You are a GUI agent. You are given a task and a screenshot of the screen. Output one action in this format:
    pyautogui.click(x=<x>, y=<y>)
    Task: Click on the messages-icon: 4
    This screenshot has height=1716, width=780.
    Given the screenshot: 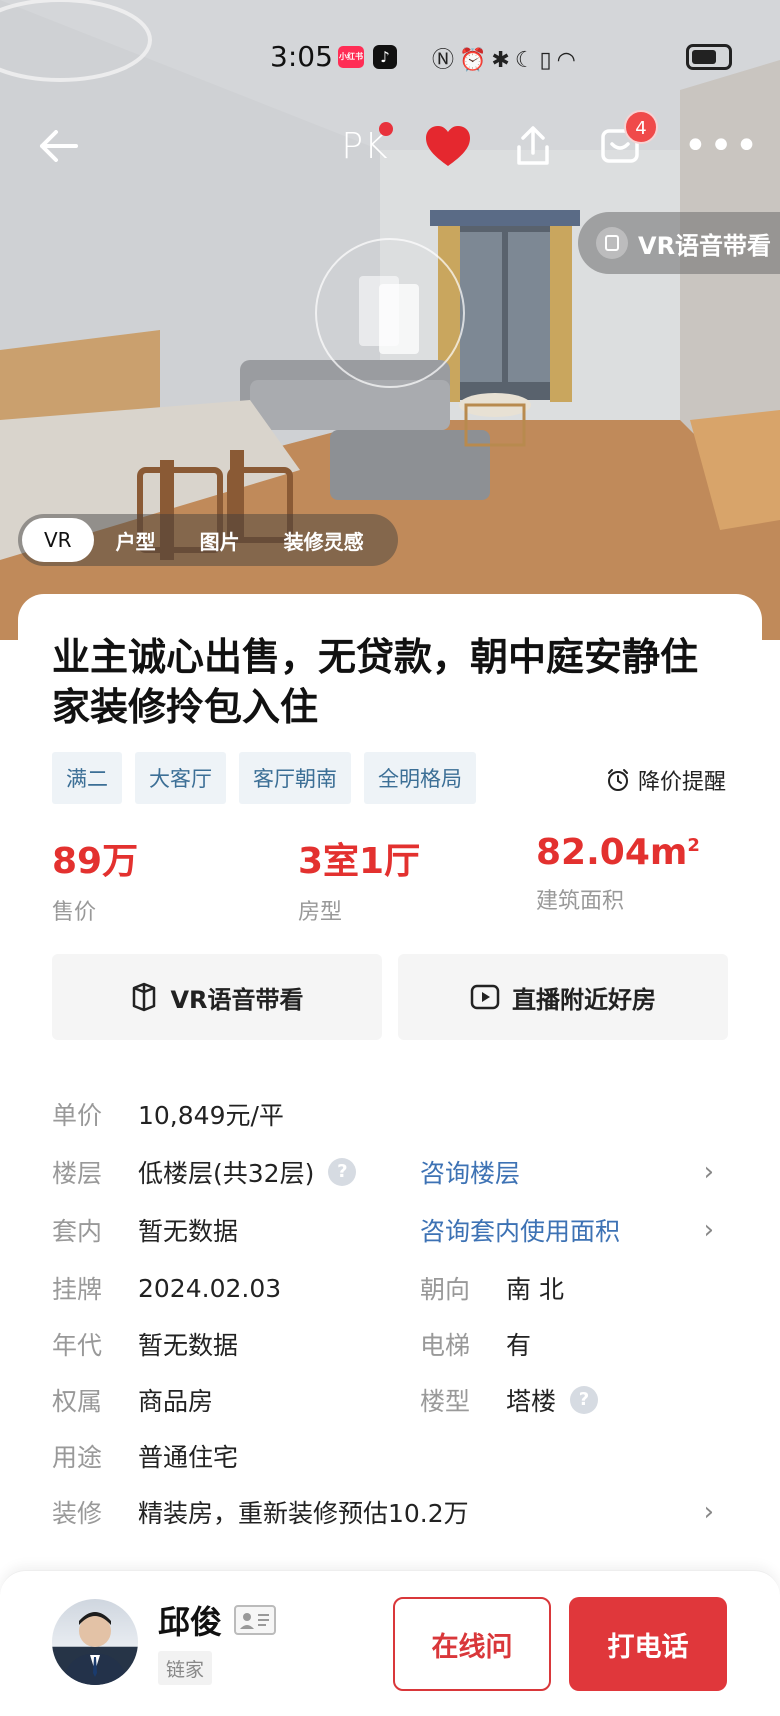 What is the action you would take?
    pyautogui.click(x=625, y=142)
    